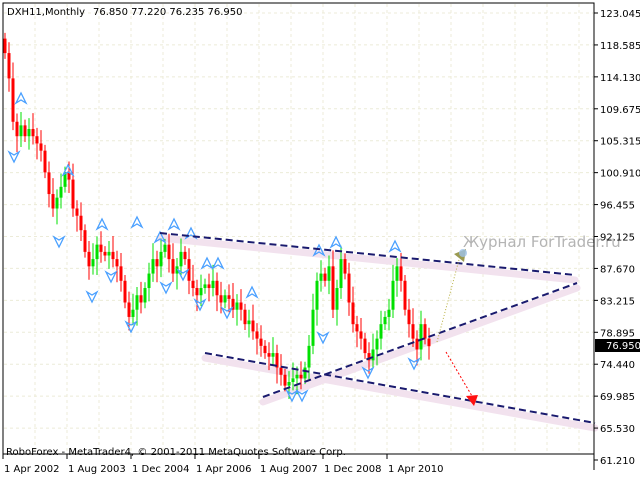 The height and width of the screenshot is (480, 640). Describe the element at coordinates (289, 469) in the screenshot. I see `time-tick-label: 1 Aug 2007` at that location.